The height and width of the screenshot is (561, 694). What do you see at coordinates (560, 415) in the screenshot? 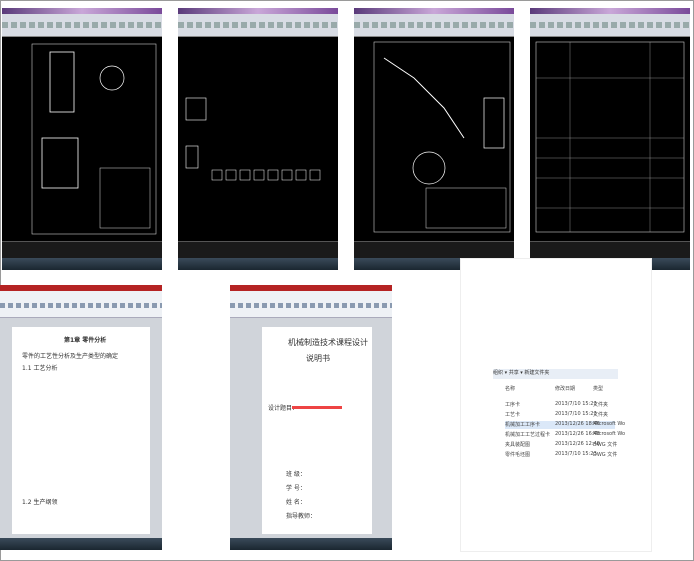
I see `file-row: 工艺卡 2013/7/10 15:23 文件夹` at bounding box center [560, 415].